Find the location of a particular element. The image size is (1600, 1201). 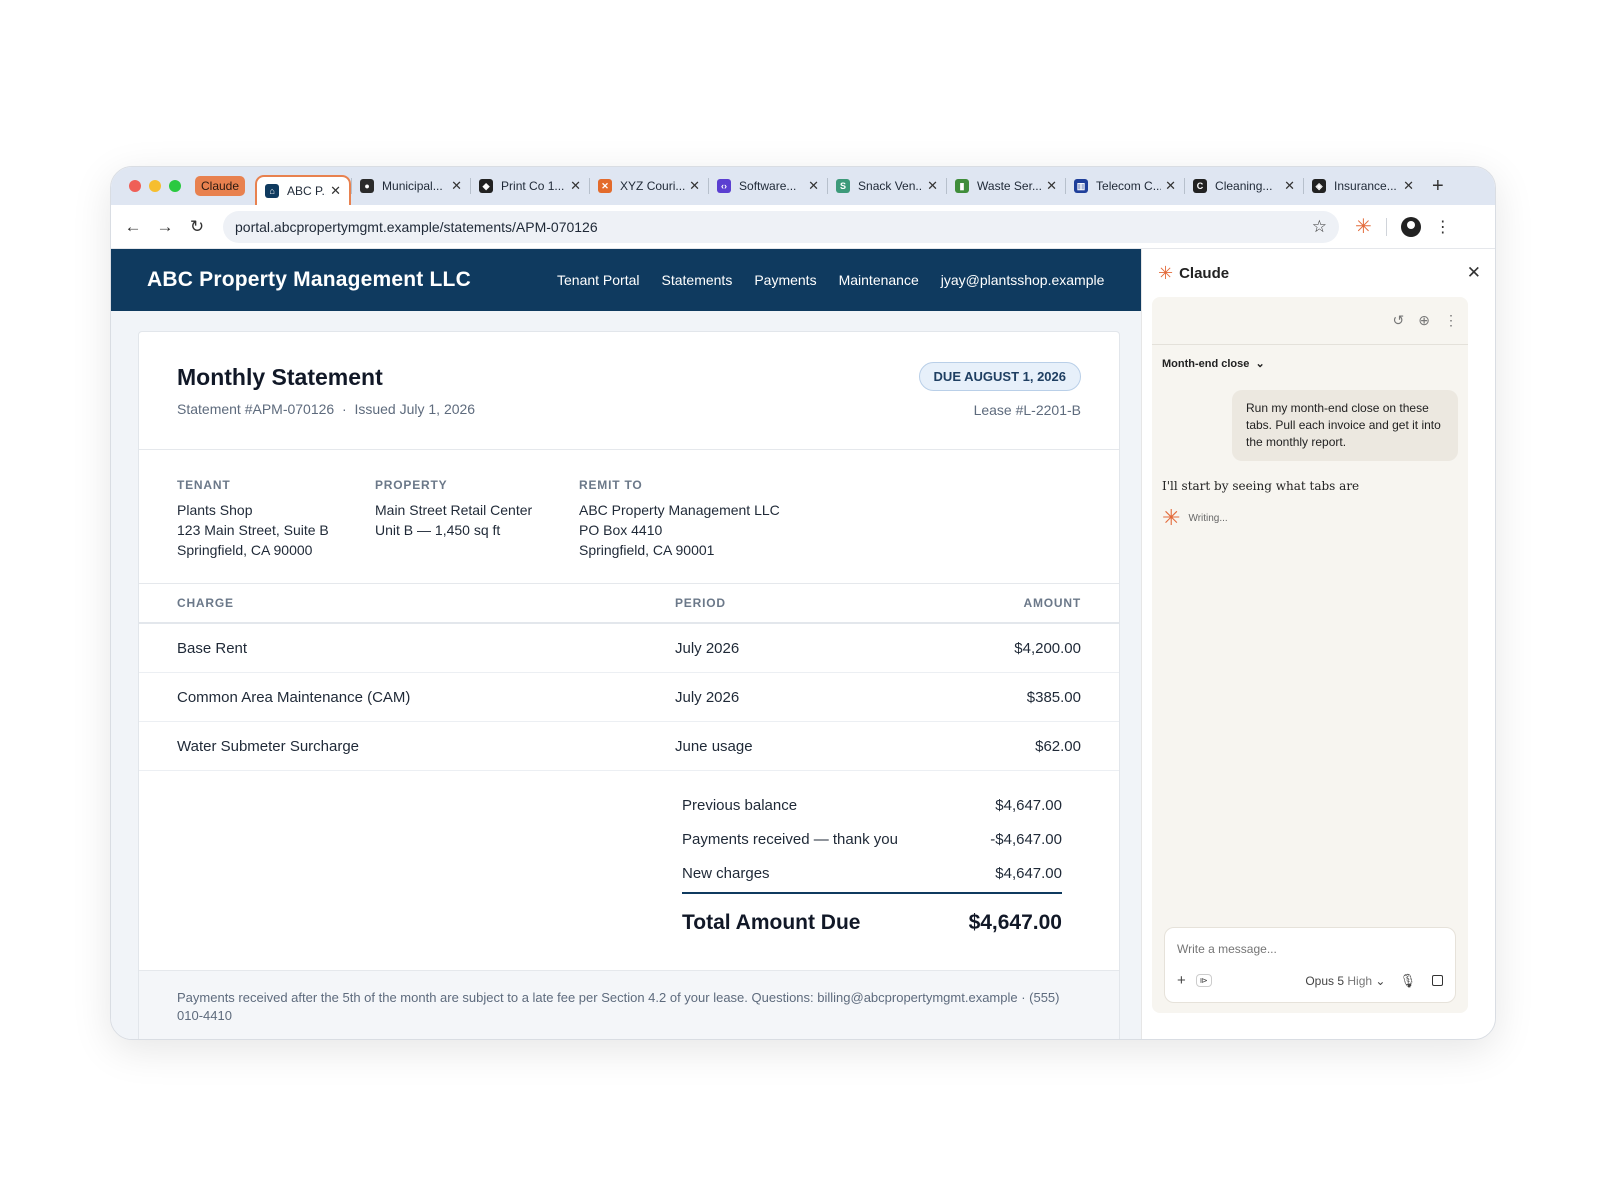

new-chat-icon: ⊕ is located at coordinates (1424, 320).